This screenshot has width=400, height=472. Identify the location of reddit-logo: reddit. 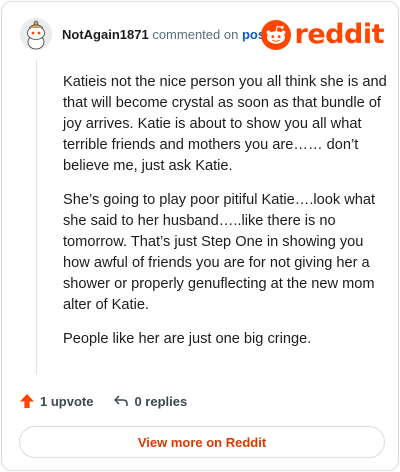
(322, 34).